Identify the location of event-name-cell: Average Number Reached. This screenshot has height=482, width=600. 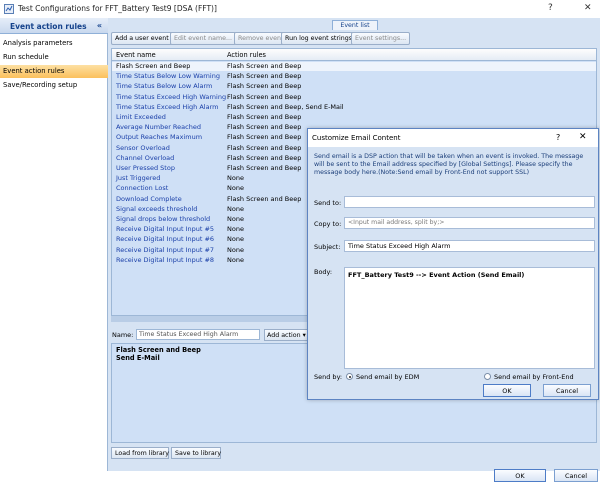
(158, 127).